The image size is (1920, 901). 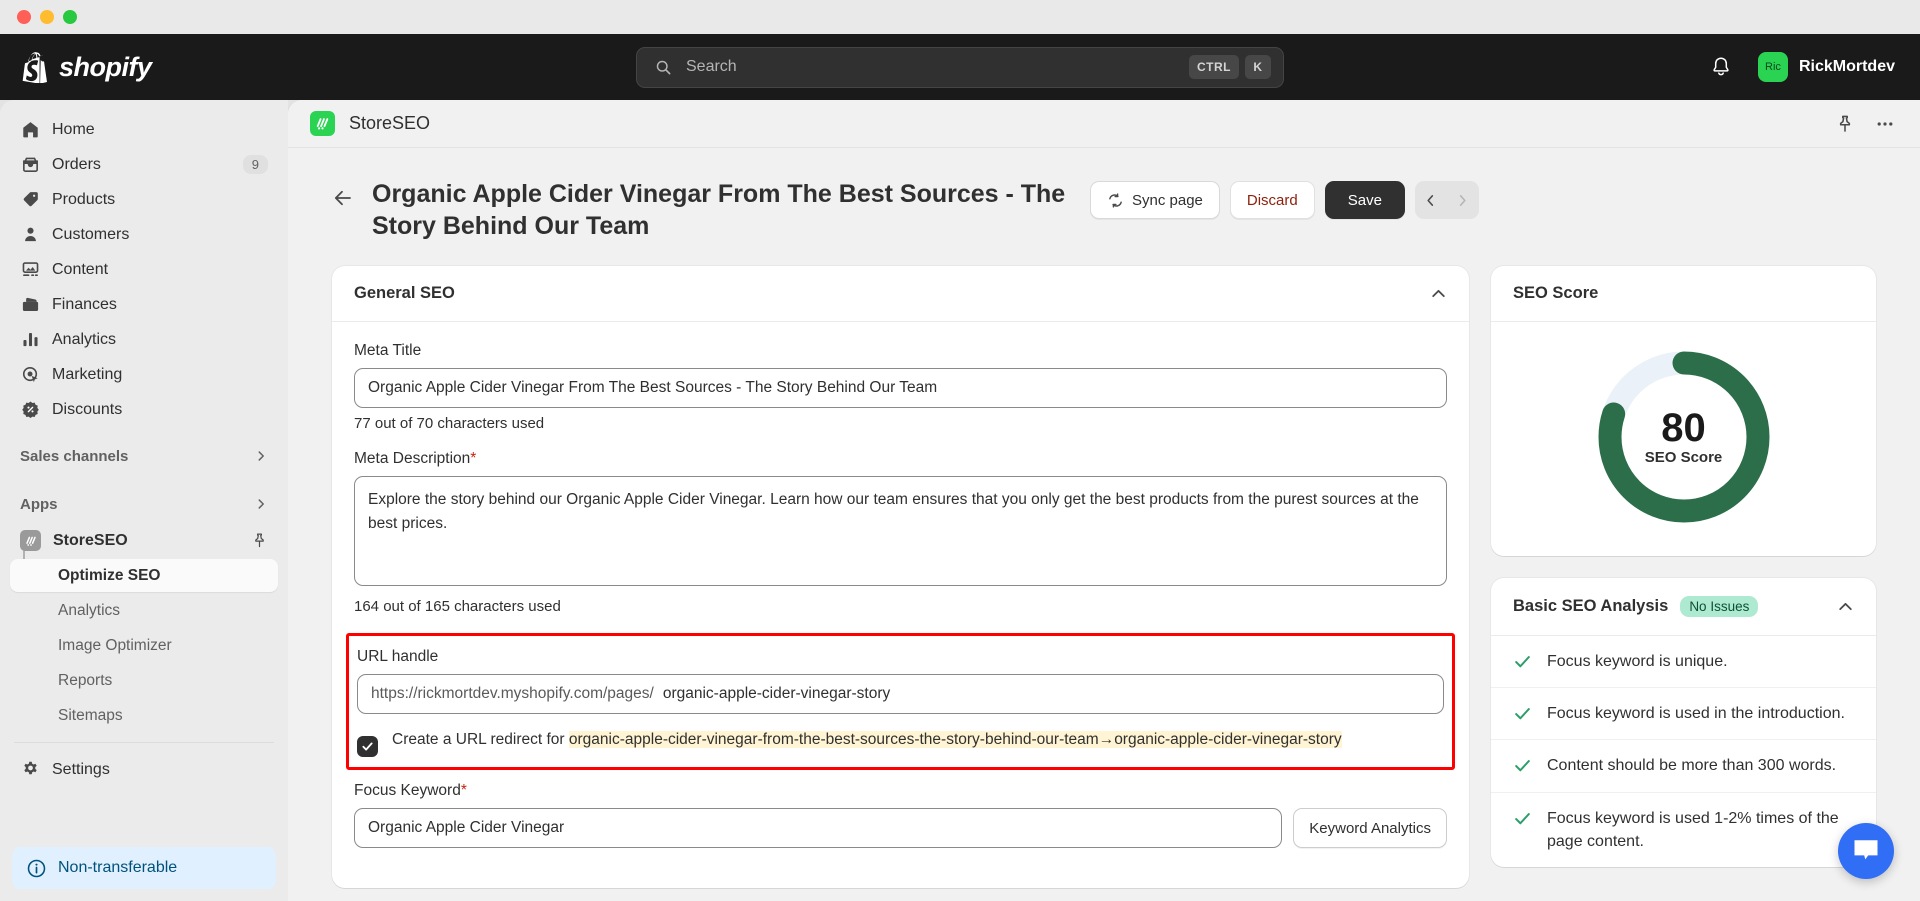 What do you see at coordinates (818, 828) in the screenshot?
I see `focus-keyword-input` at bounding box center [818, 828].